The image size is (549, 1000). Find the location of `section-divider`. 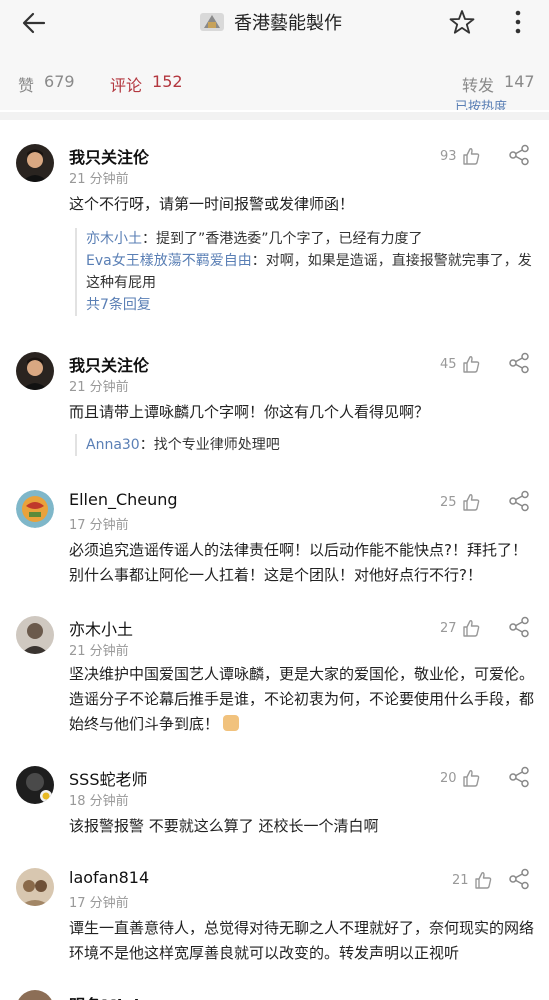

section-divider is located at coordinates (274, 116).